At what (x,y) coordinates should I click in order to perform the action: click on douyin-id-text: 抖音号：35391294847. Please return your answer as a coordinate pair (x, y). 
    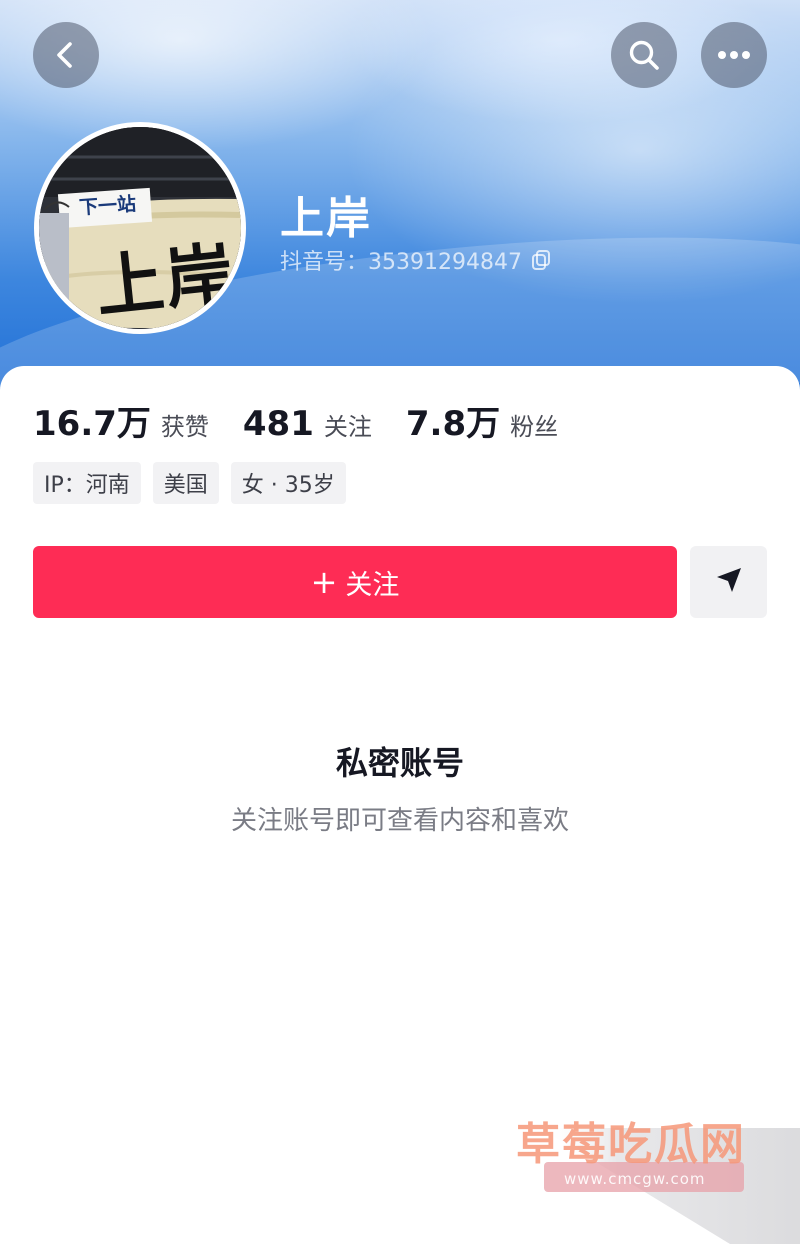
    Looking at the image, I should click on (401, 262).